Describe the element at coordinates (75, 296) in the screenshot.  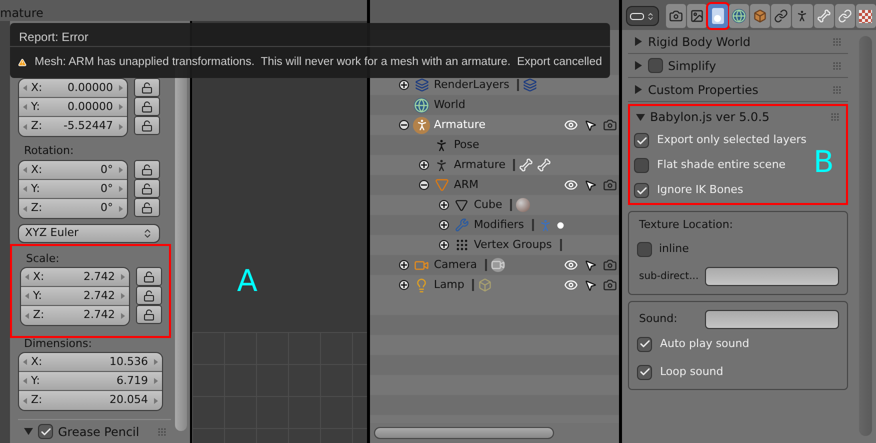
I see `number-field: Y: 2.742` at that location.